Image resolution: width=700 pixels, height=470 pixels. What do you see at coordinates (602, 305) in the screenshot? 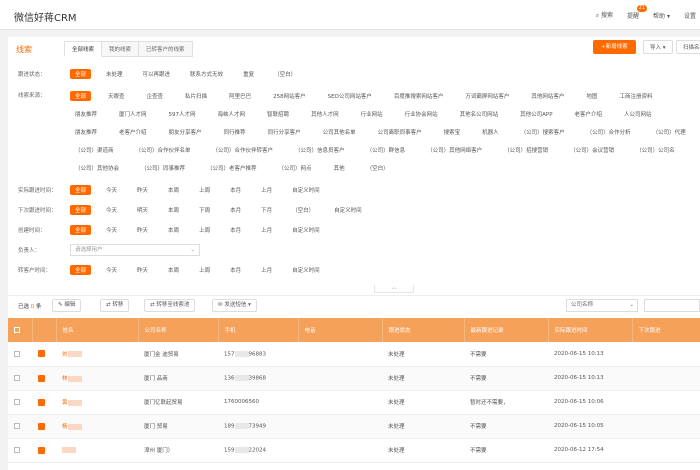
I see `search-scope-select: 公司名称 ⌄` at bounding box center [602, 305].